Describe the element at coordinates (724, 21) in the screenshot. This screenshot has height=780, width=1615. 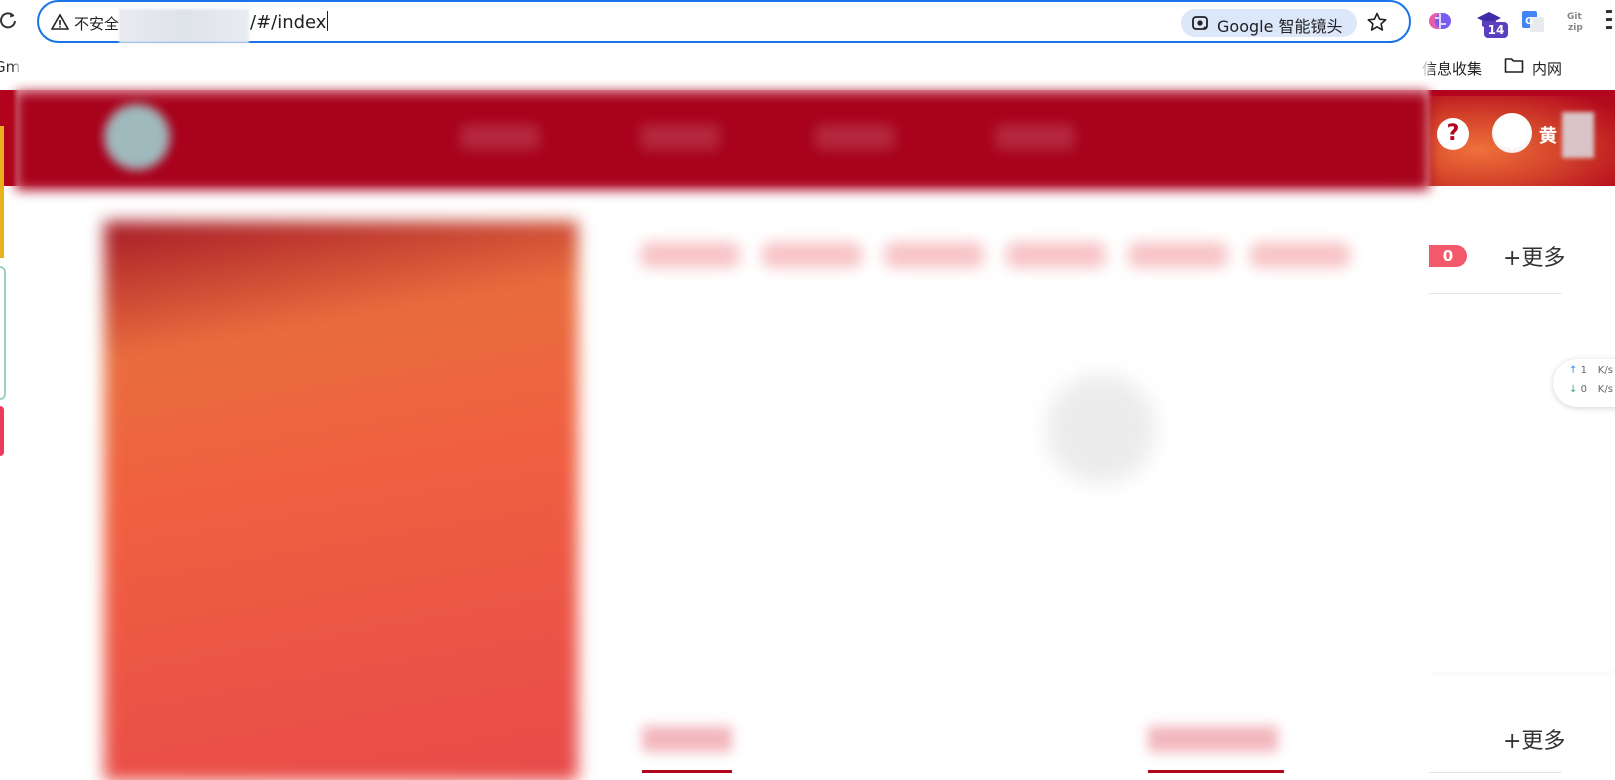
I see `address-bar: 不安全 /#/index Google 智能镜头` at that location.